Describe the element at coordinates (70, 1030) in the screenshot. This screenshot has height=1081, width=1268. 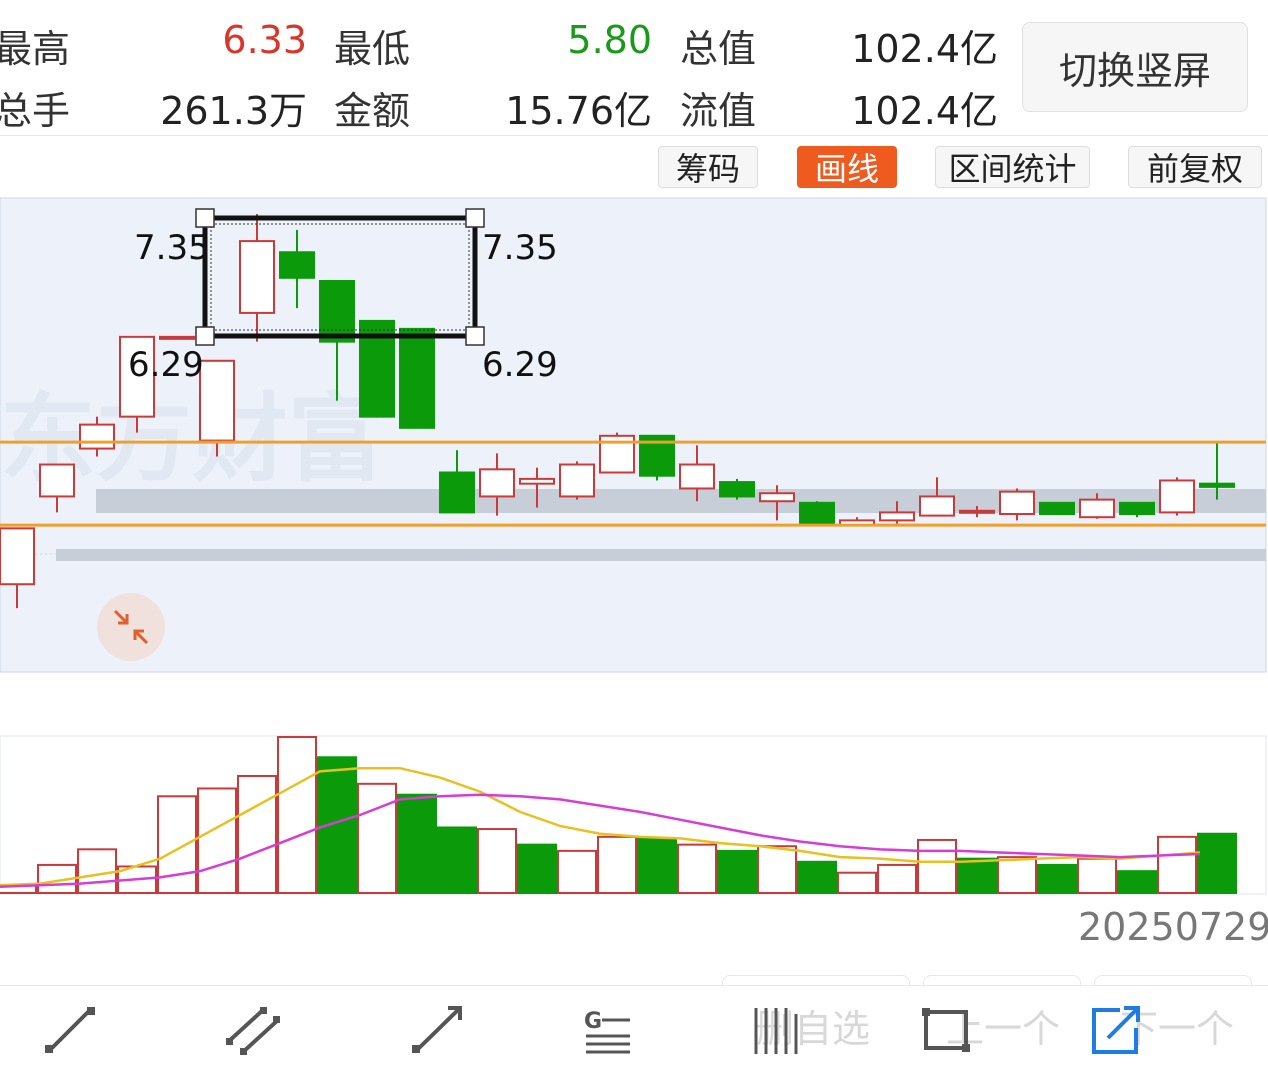
I see `line-segment-icon` at that location.